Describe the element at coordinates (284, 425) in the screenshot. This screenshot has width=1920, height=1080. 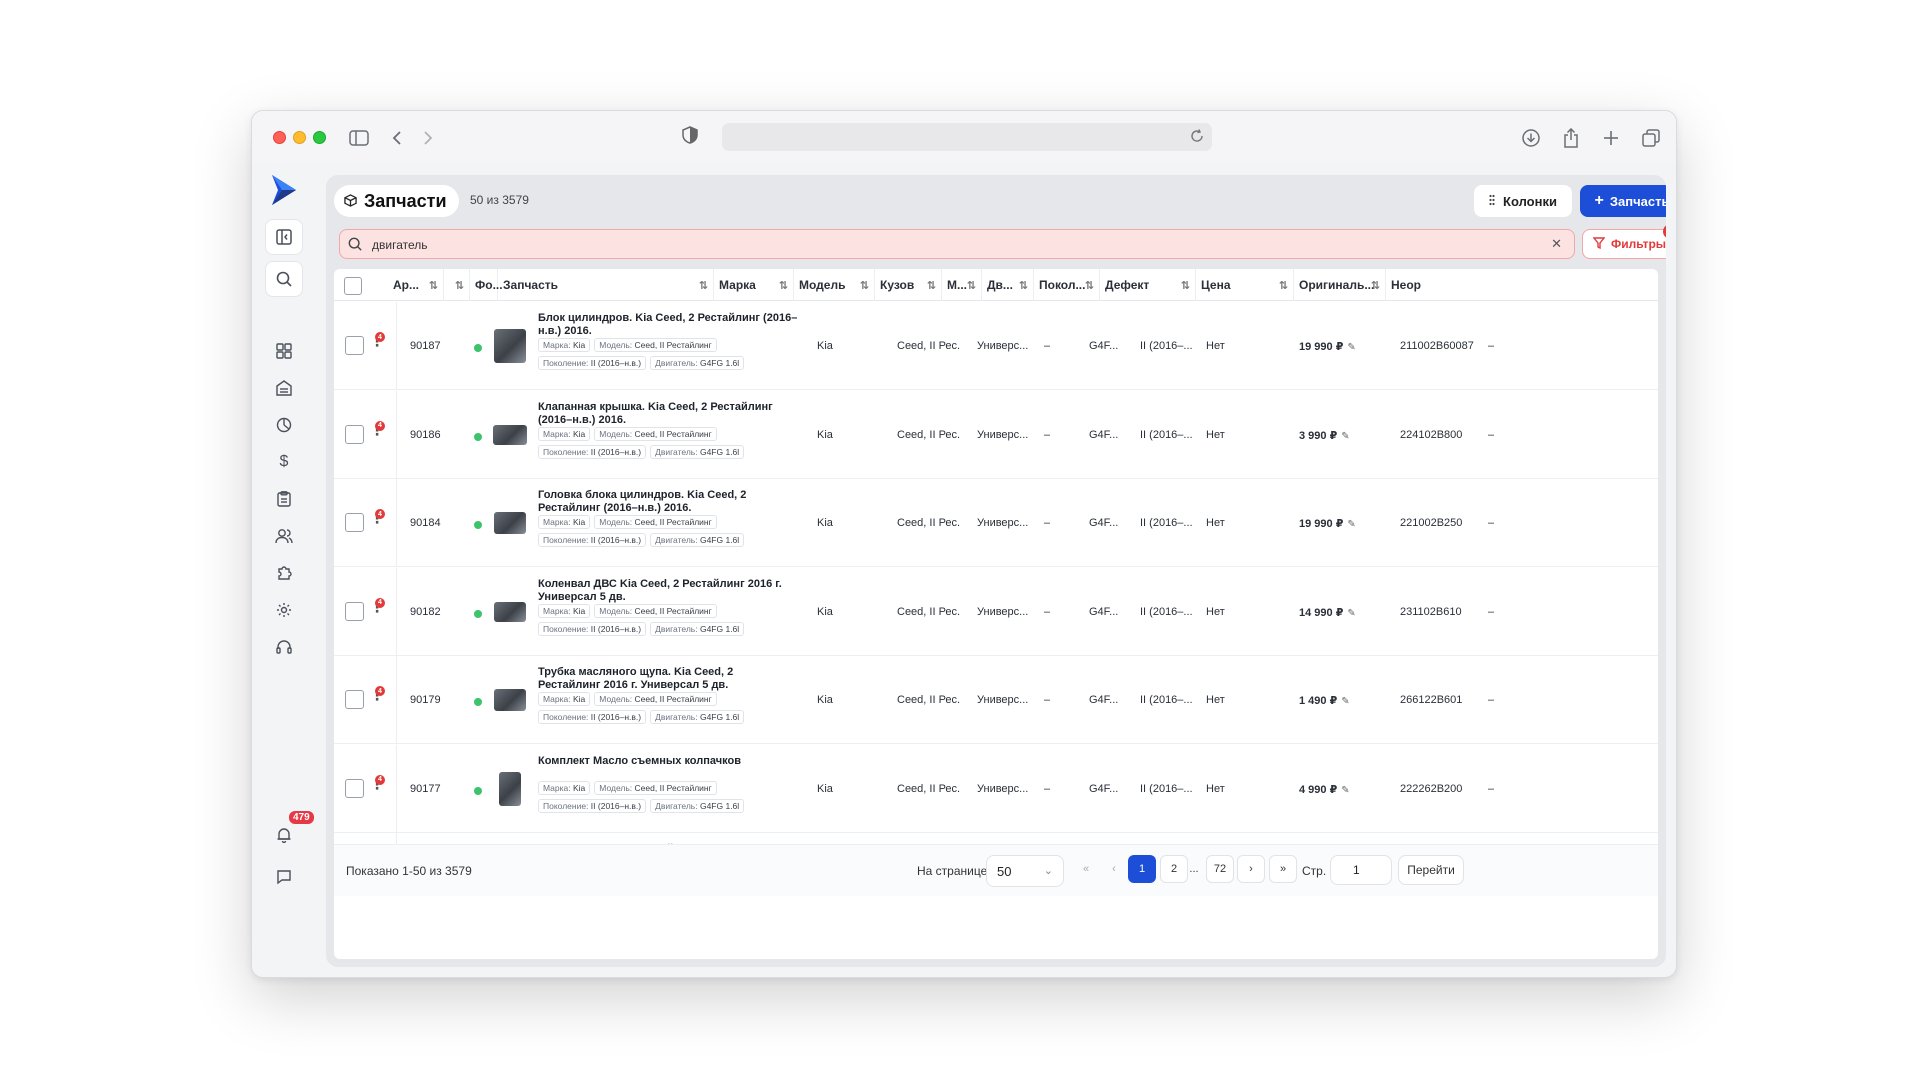
I see `analytics-icon` at that location.